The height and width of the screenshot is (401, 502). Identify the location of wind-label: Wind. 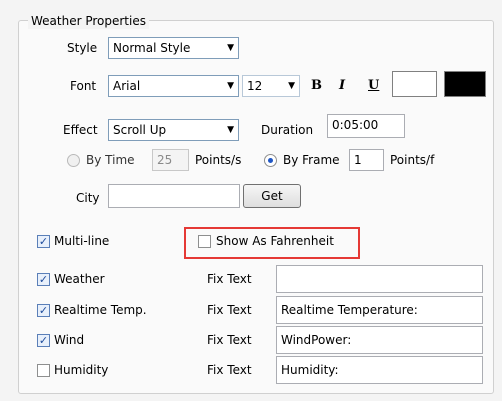
(69, 340).